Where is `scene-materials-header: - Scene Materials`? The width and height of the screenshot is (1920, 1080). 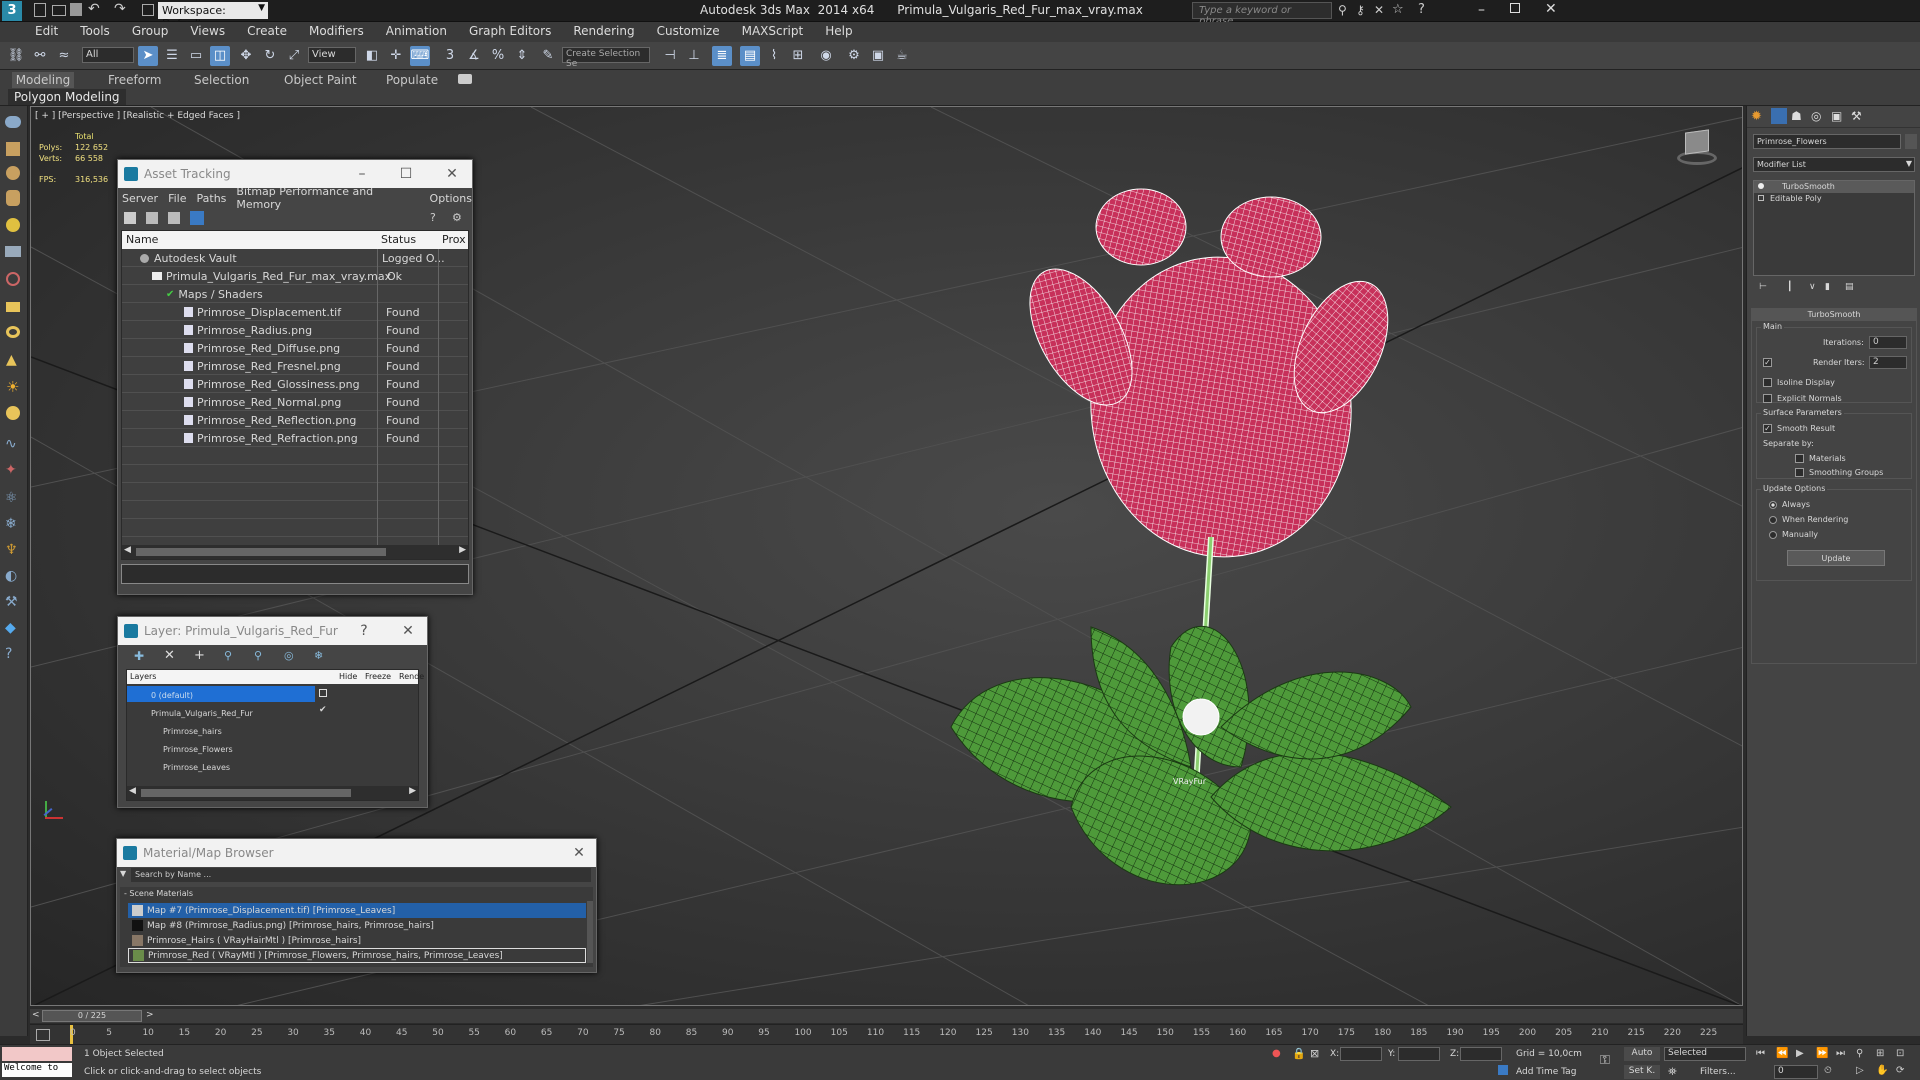
scene-materials-header: - Scene Materials is located at coordinates (356, 893).